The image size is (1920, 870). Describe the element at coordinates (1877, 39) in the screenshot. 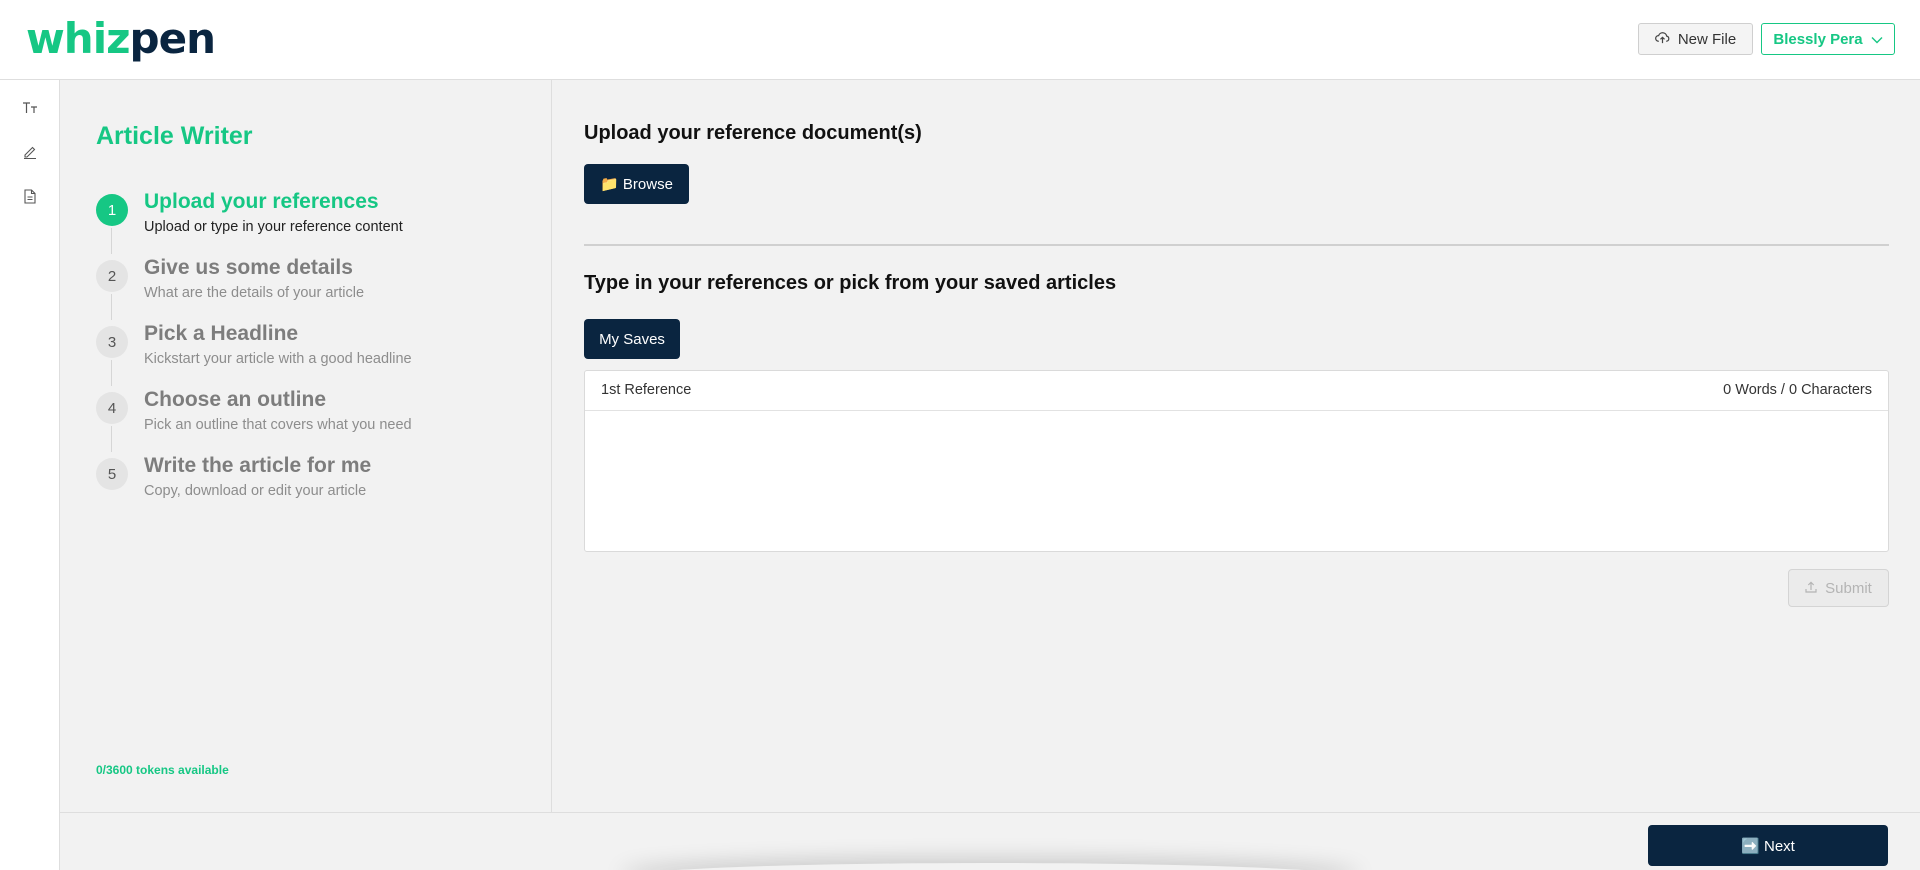

I see `chevron-down-icon` at that location.